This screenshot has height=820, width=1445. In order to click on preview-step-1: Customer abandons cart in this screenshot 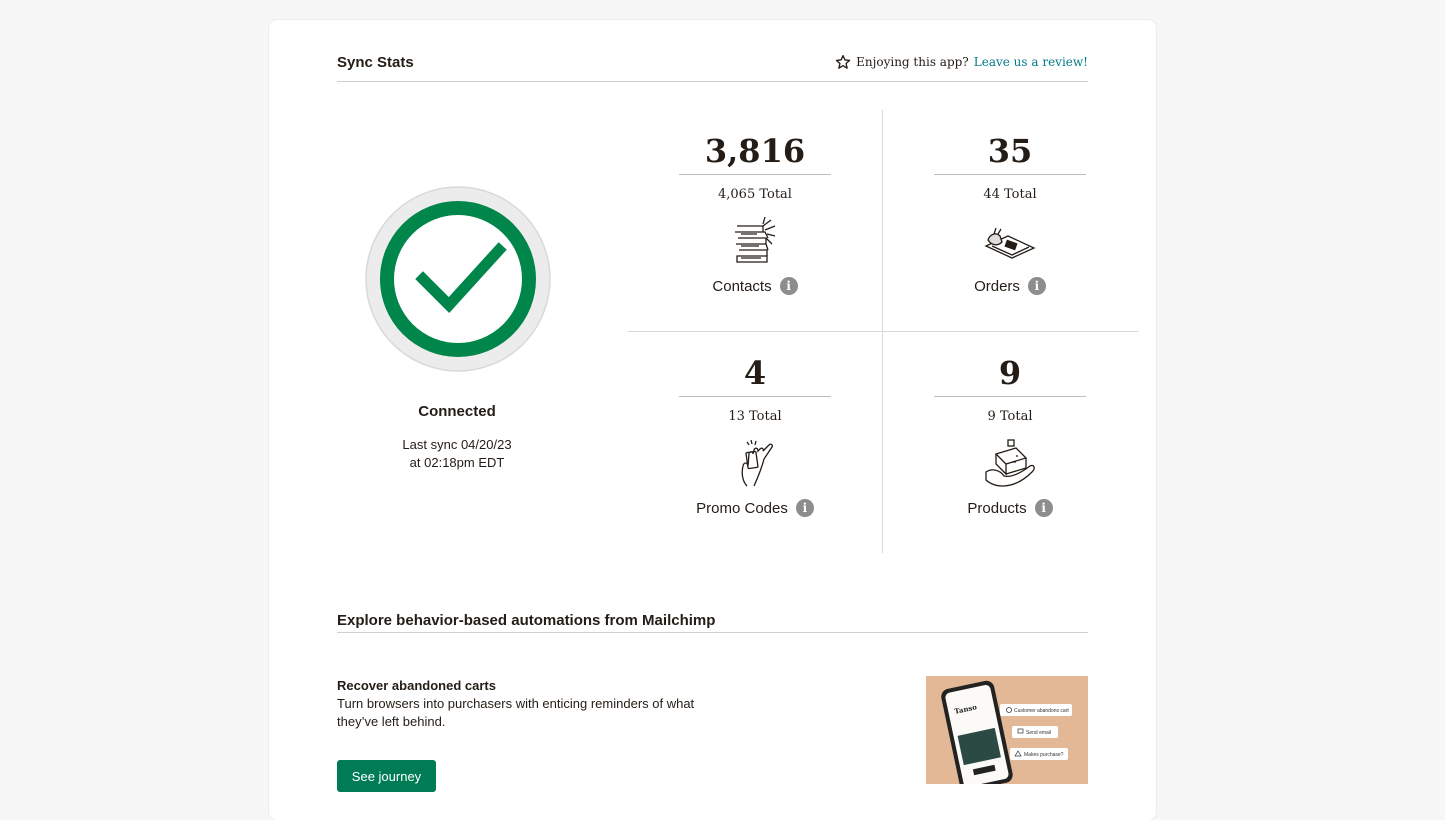, I will do `click(1041, 711)`.